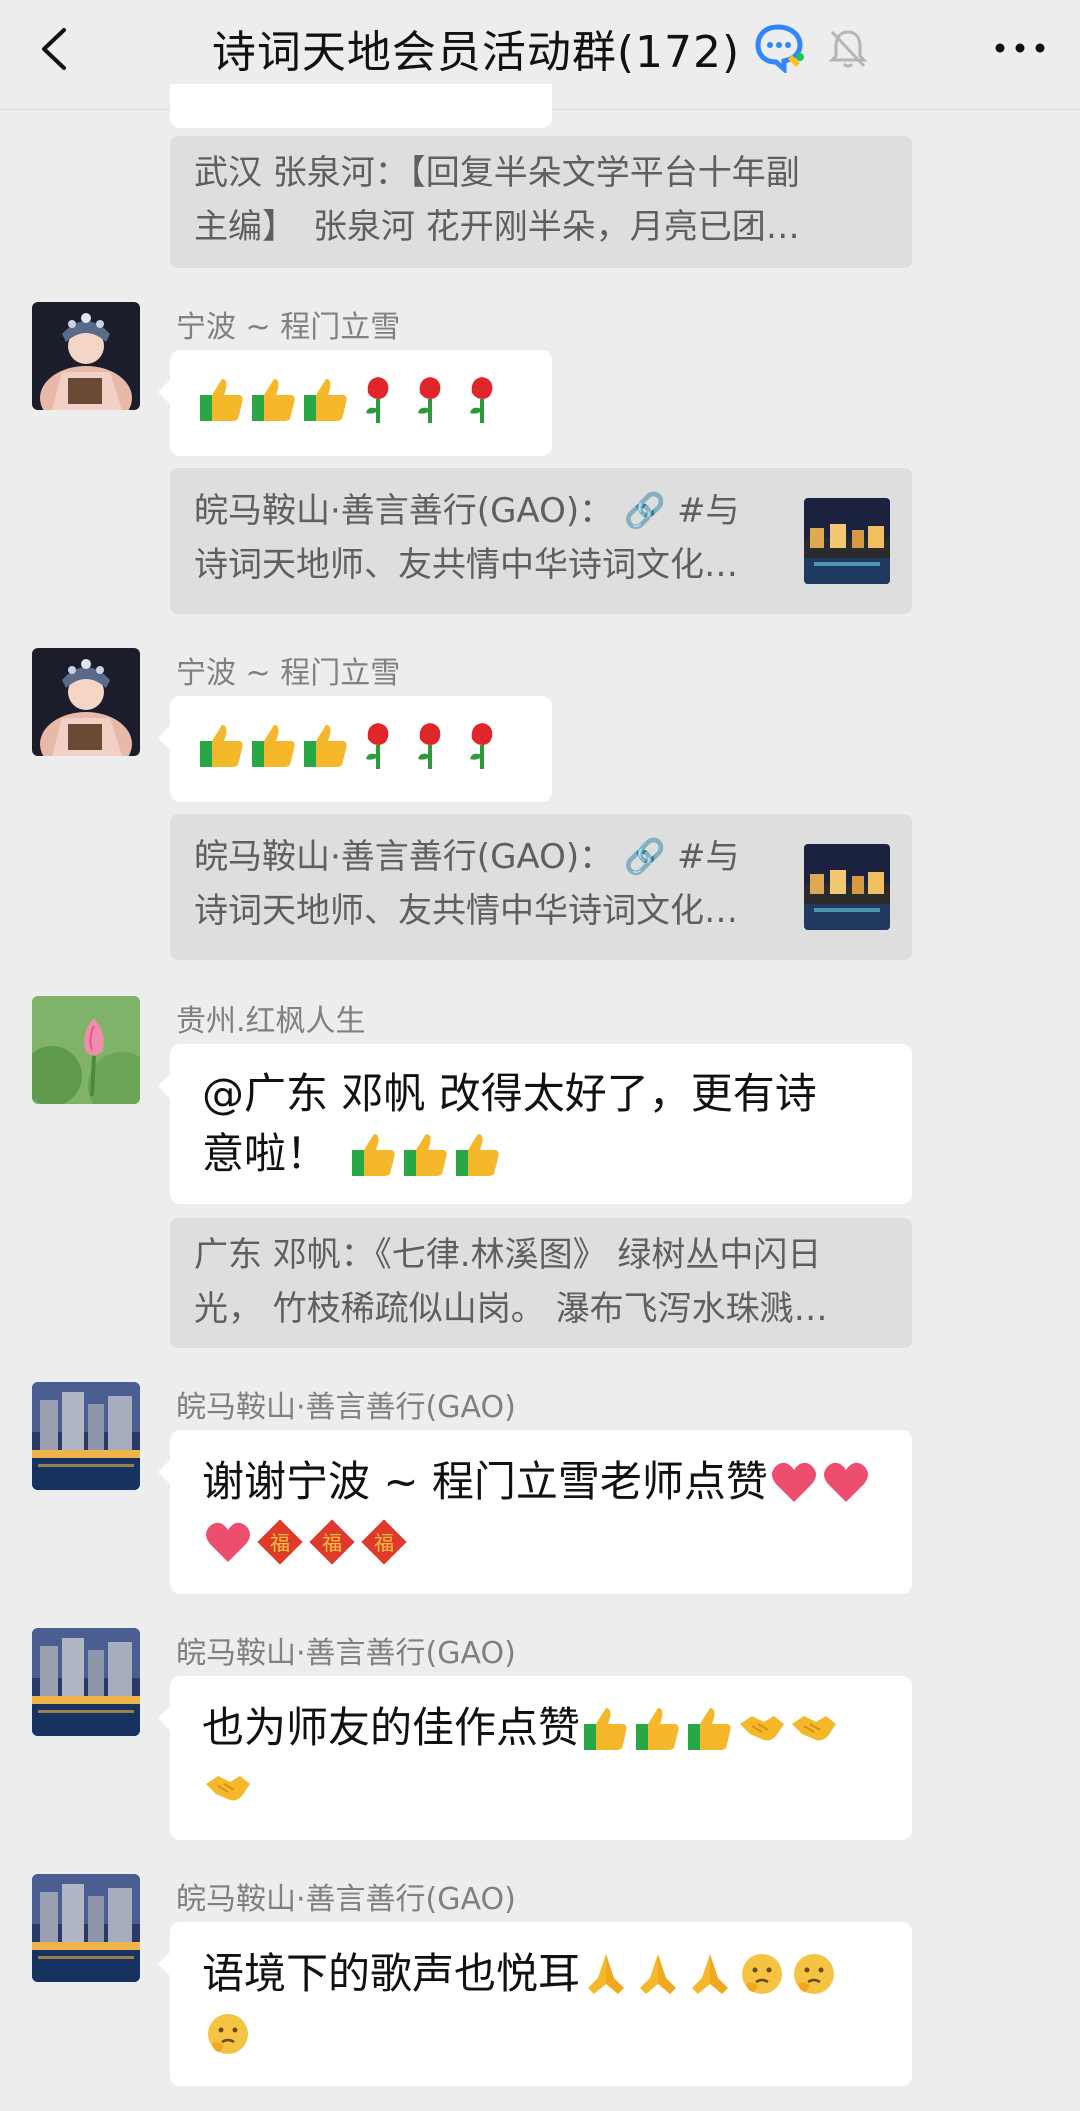  I want to click on title-bar: 诗词天地会员活动群(172), so click(540, 48).